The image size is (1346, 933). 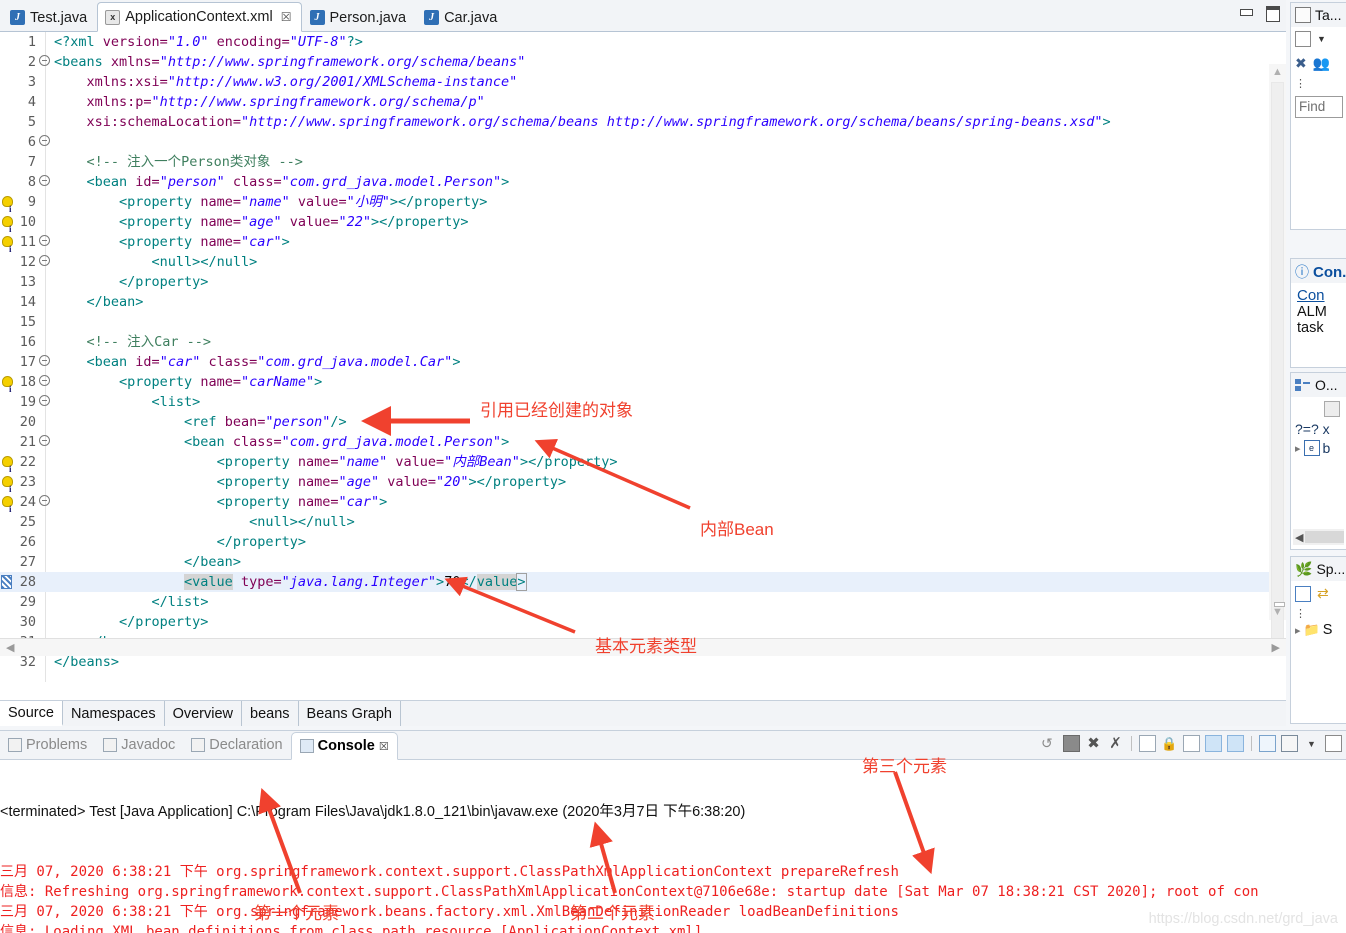 What do you see at coordinates (643, 622) in the screenshot?
I see `code-line: 30 </property>` at bounding box center [643, 622].